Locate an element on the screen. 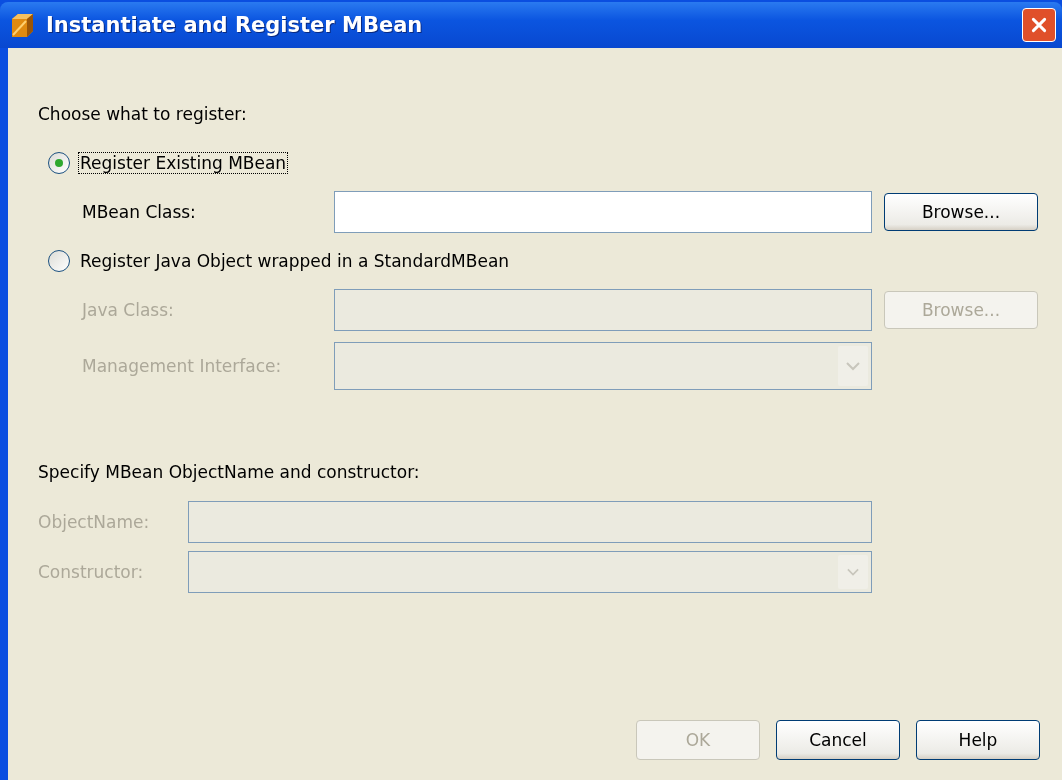 The width and height of the screenshot is (1062, 780). field-label: ObjectName: is located at coordinates (94, 522).